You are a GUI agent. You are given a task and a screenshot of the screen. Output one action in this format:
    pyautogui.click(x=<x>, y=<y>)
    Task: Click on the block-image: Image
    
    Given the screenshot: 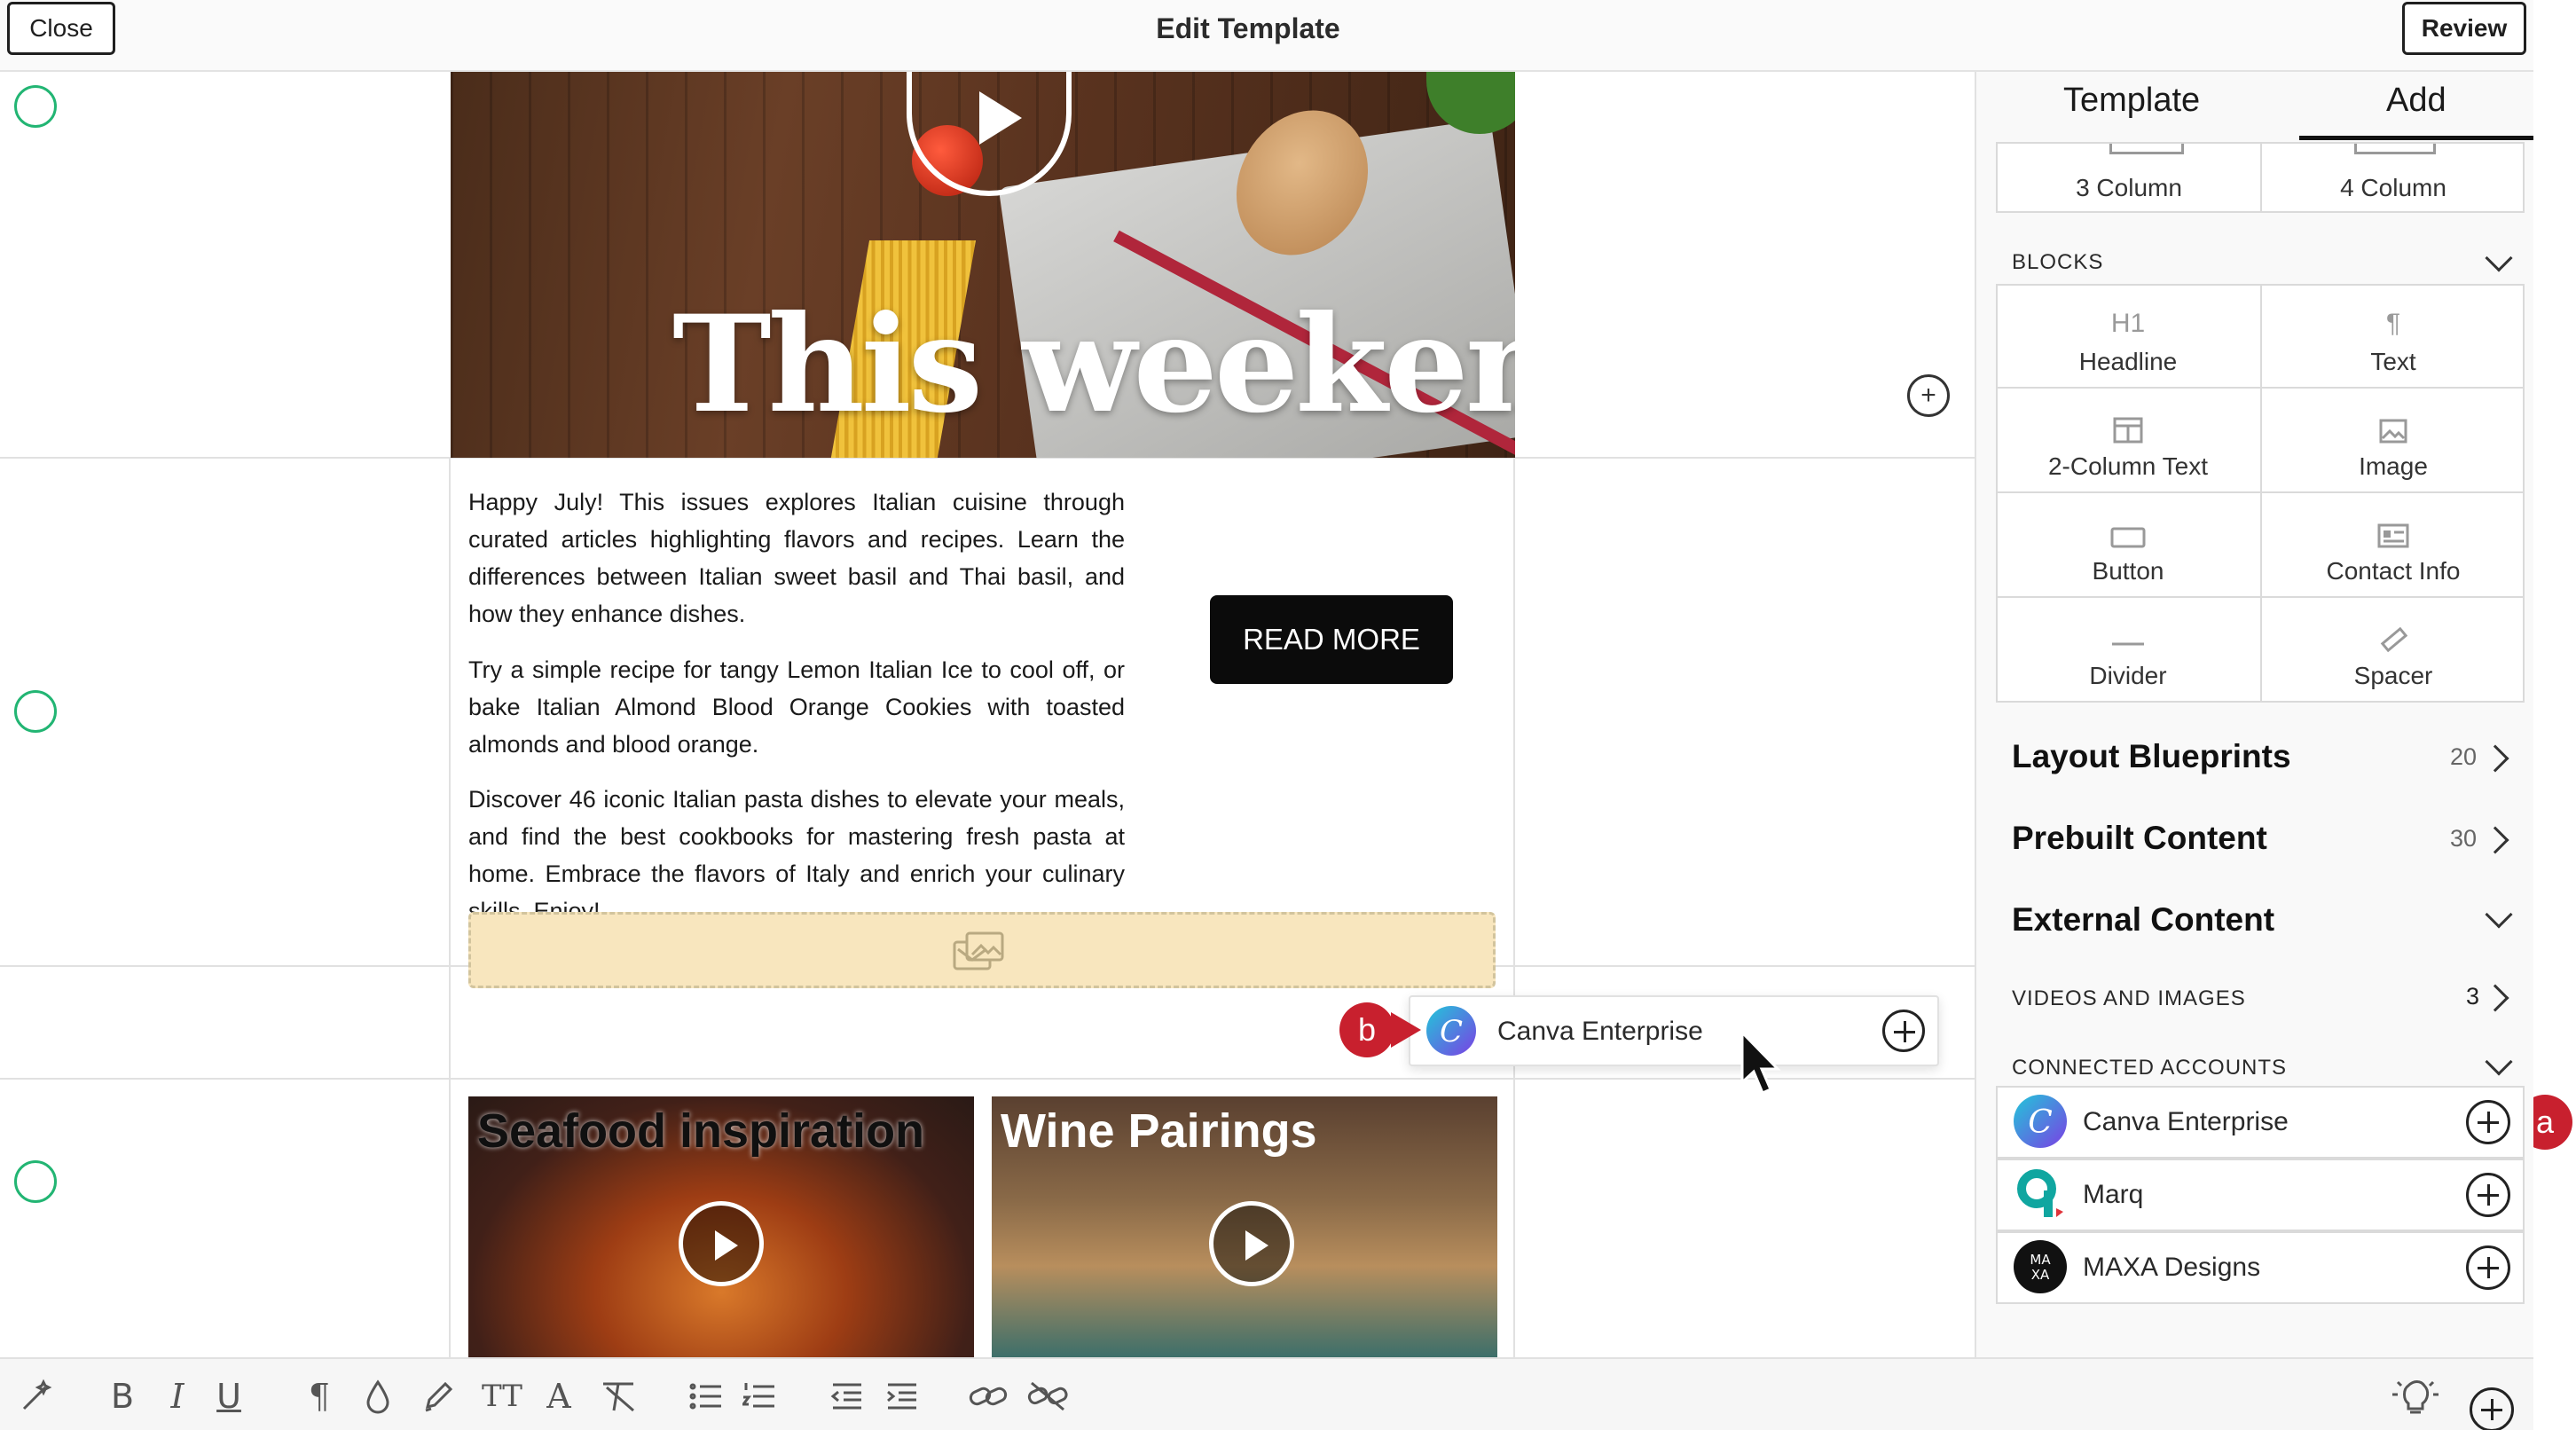 What is the action you would take?
    pyautogui.click(x=2393, y=435)
    